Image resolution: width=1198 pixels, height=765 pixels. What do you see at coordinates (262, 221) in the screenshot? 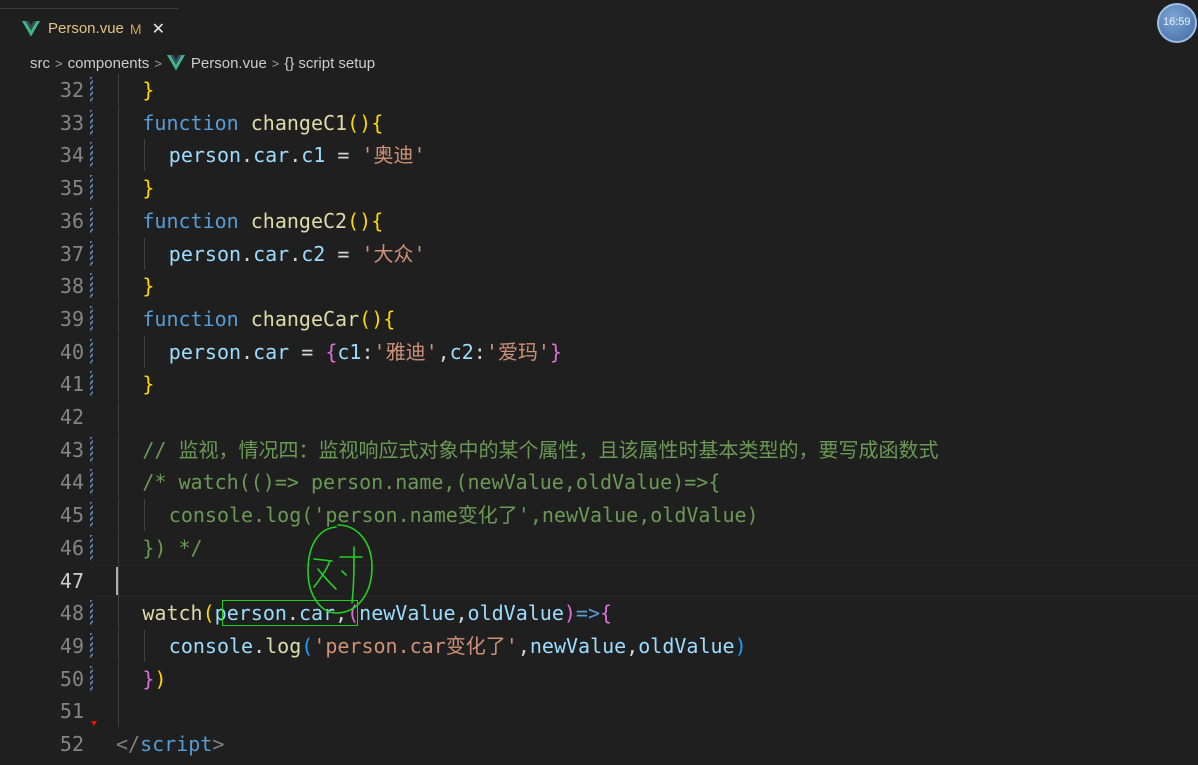
I see `code-text: function changeC2(){` at bounding box center [262, 221].